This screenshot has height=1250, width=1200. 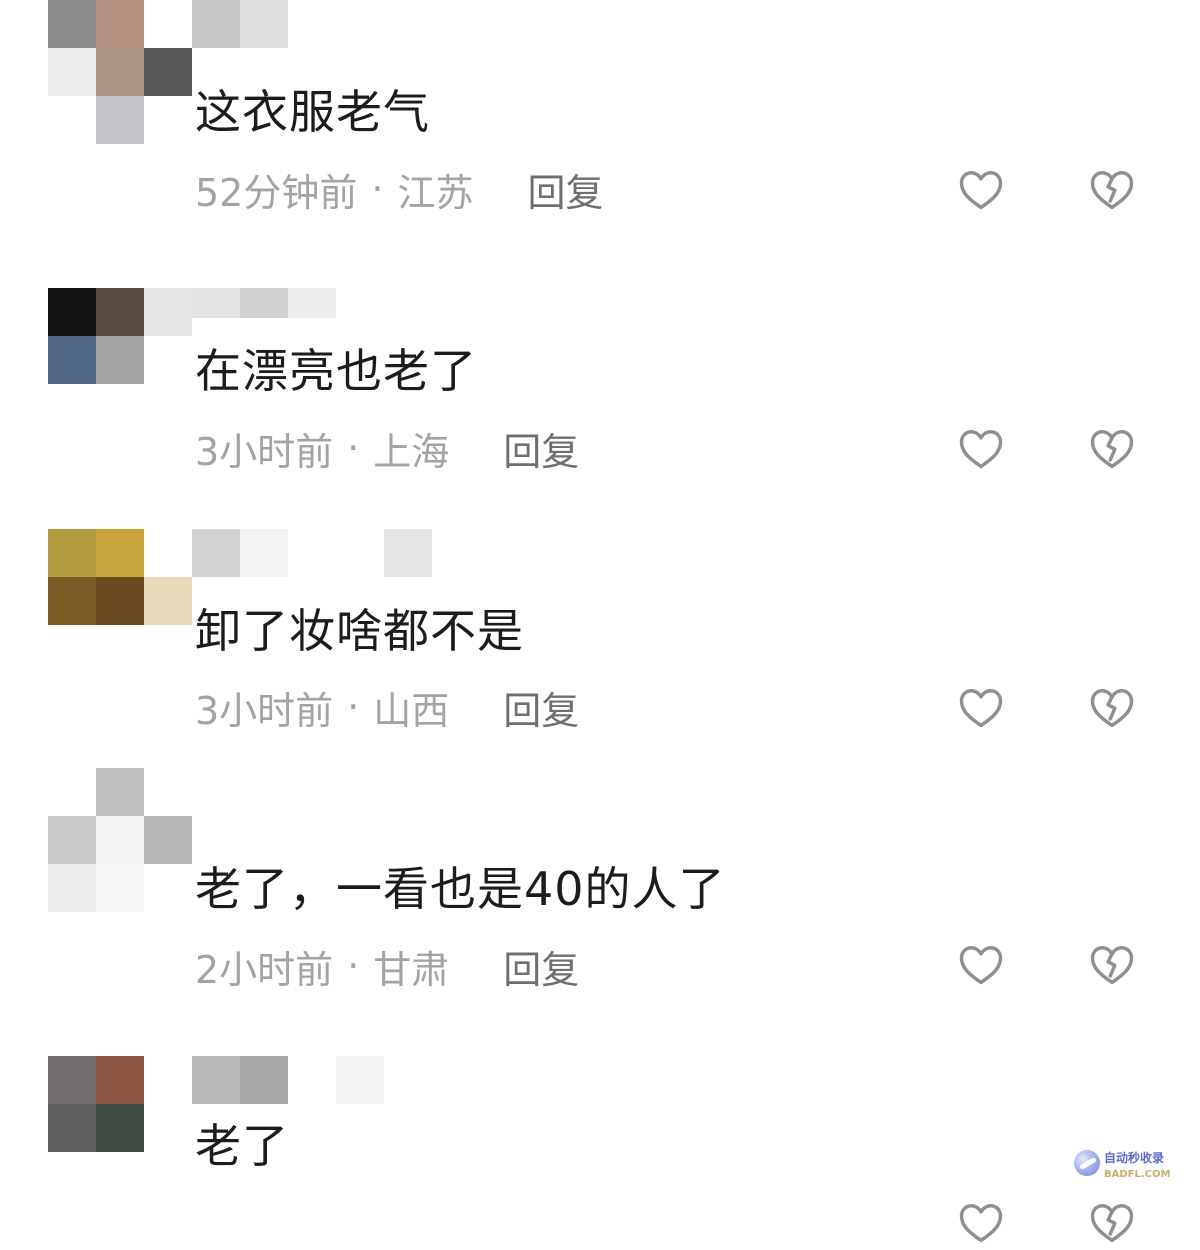 I want to click on comment-text: 在漂亮也老了, so click(x=336, y=371).